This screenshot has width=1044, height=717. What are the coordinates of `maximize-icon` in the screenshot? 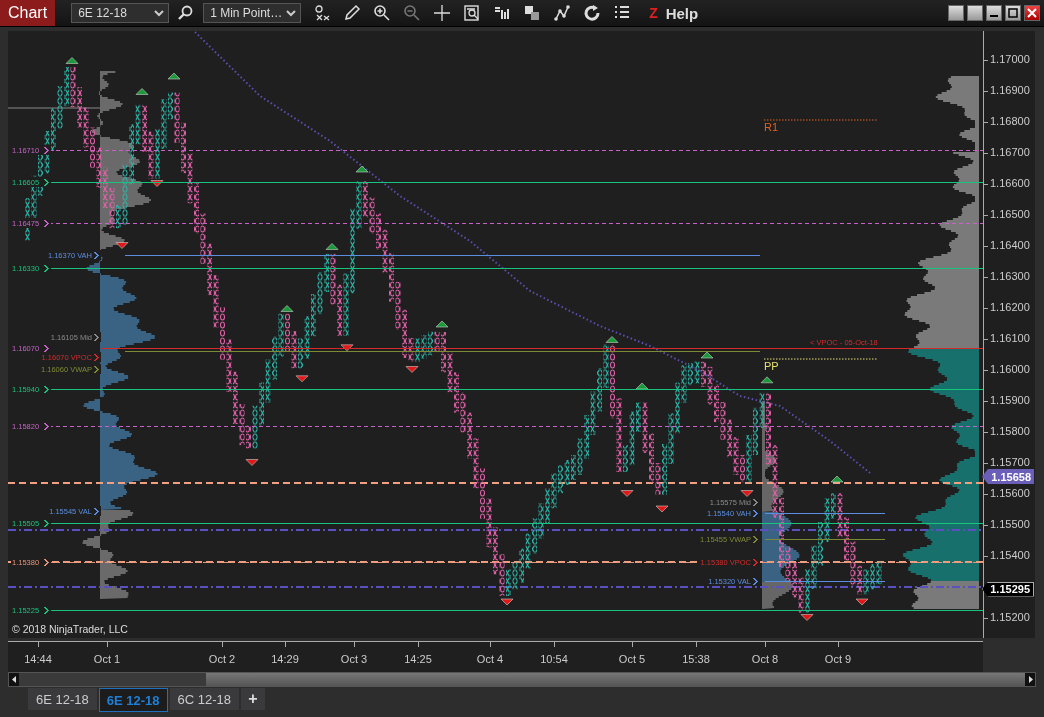 It's located at (1013, 13).